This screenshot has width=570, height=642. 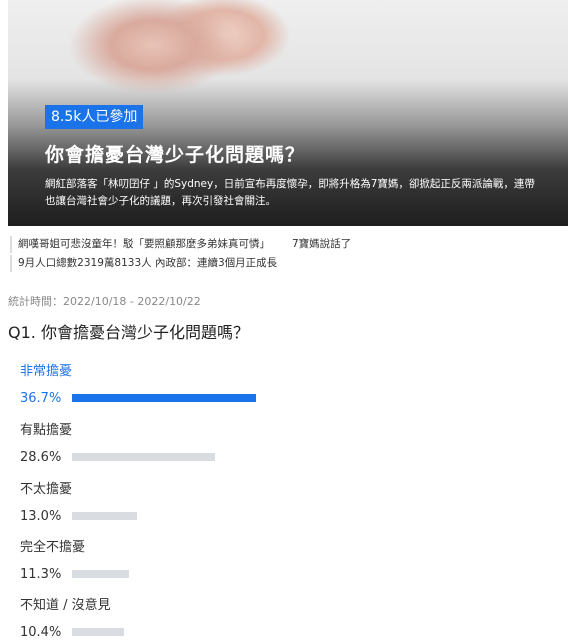 I want to click on question-title: Q1. 你會擔憂台灣少子化問題嗎？, so click(x=128, y=332).